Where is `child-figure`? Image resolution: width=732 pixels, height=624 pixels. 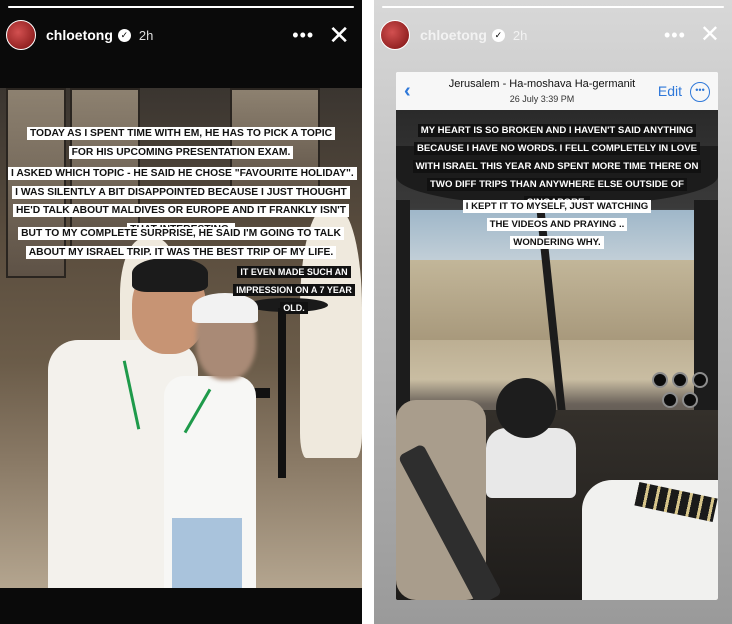
child-figure is located at coordinates (531, 463).